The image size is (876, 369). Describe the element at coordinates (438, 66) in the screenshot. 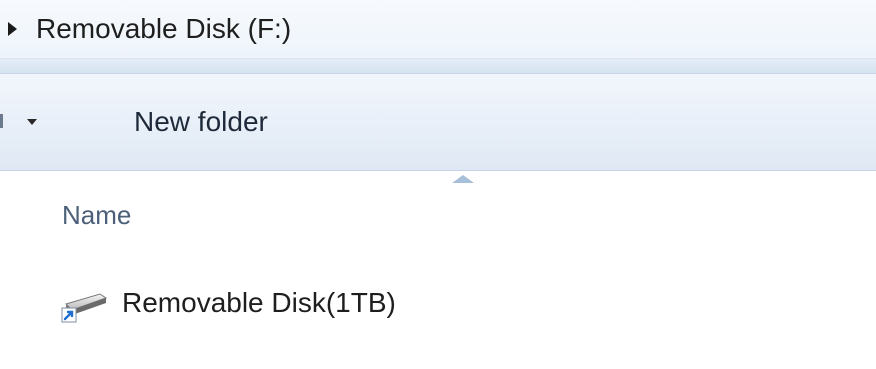

I see `address-toolbar-separator` at that location.